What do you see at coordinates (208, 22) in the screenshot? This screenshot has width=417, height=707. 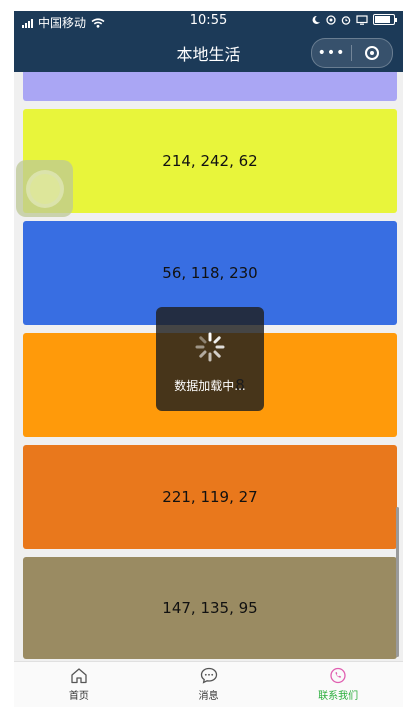 I see `status-bar: 中国移动 10:55` at bounding box center [208, 22].